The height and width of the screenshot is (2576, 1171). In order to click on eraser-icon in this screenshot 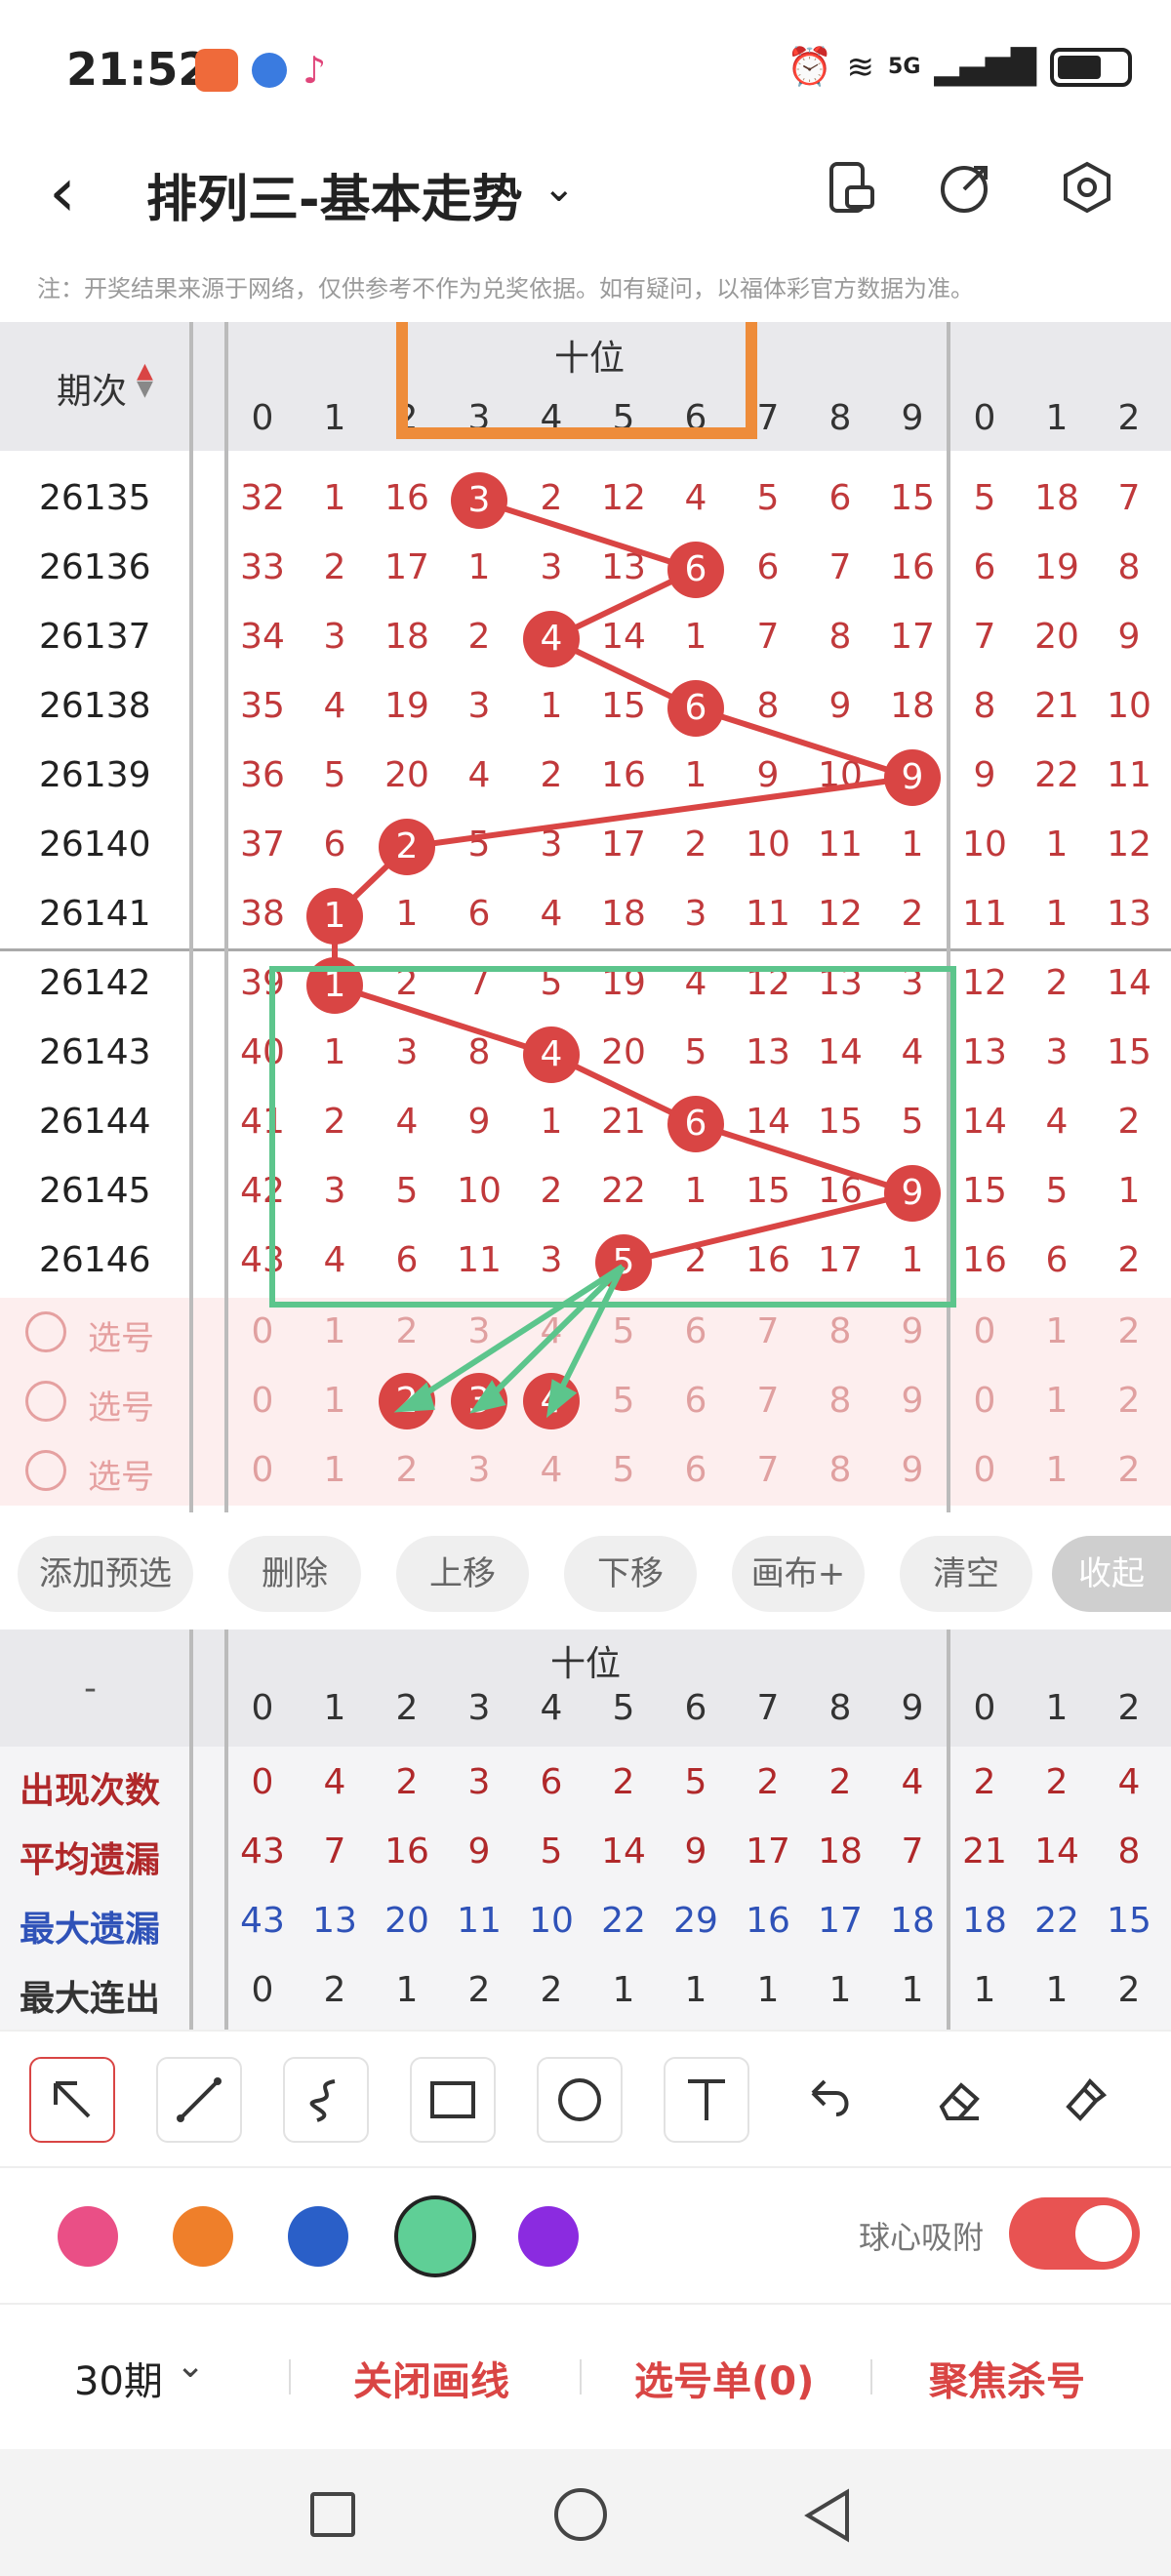, I will do `click(958, 2100)`.